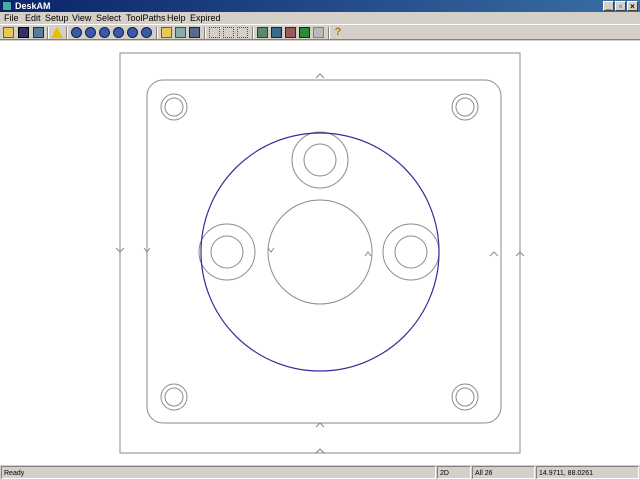  What do you see at coordinates (338, 32) in the screenshot?
I see `help-icon: ?` at bounding box center [338, 32].